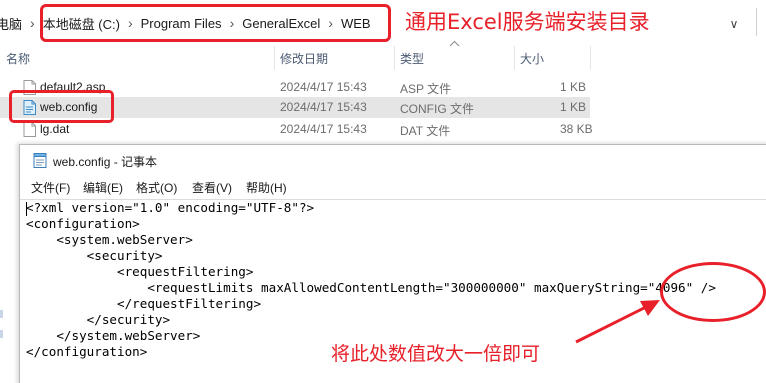  I want to click on file-type: DAT 文件, so click(425, 131).